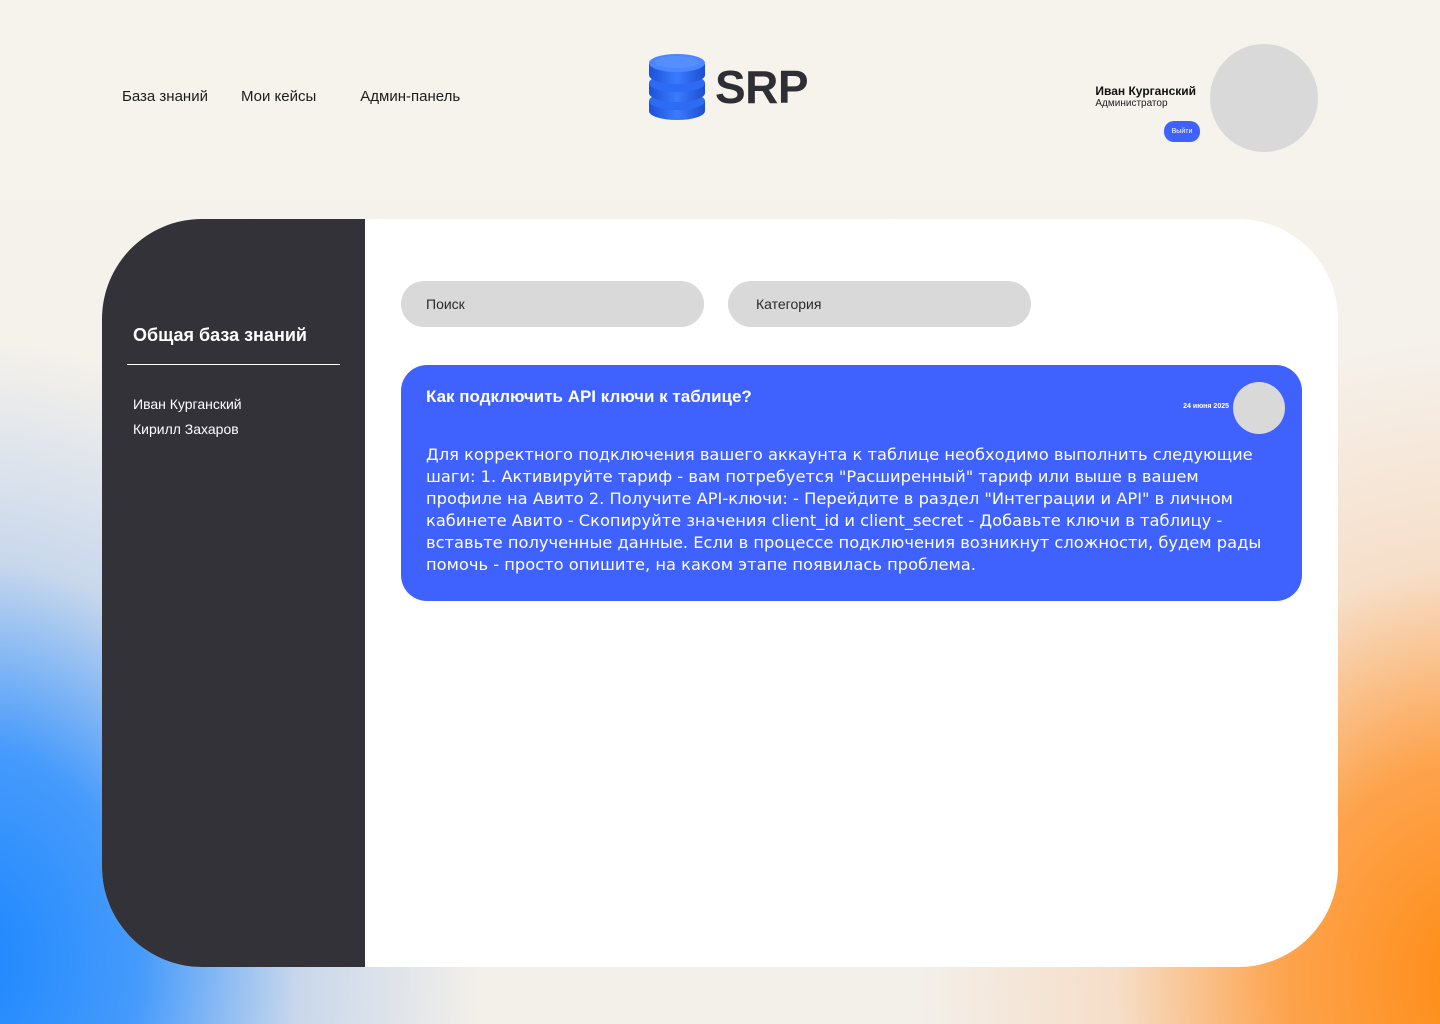 The image size is (1440, 1024). I want to click on logo: SRP, so click(728, 87).